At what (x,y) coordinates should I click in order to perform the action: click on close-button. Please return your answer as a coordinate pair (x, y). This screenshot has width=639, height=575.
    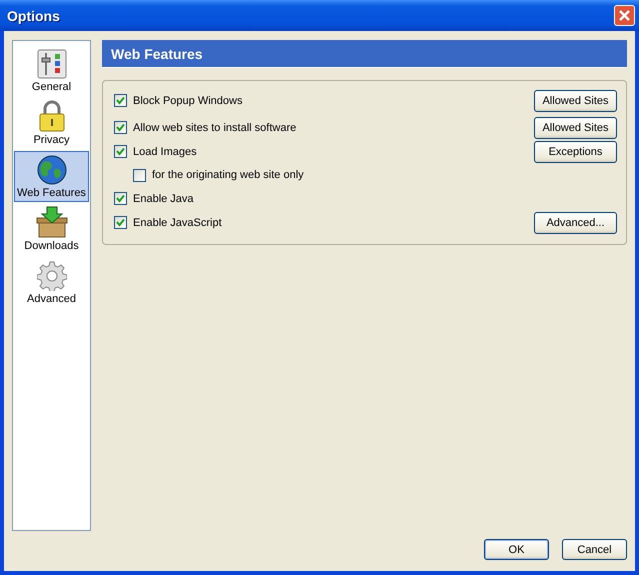
    Looking at the image, I should click on (624, 15).